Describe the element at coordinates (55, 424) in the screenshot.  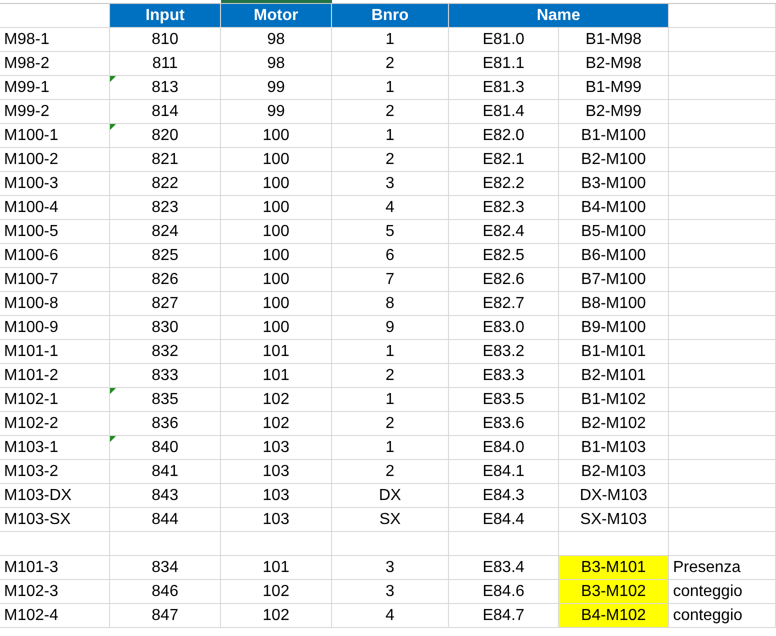
I see `table-cell: M102-2` at that location.